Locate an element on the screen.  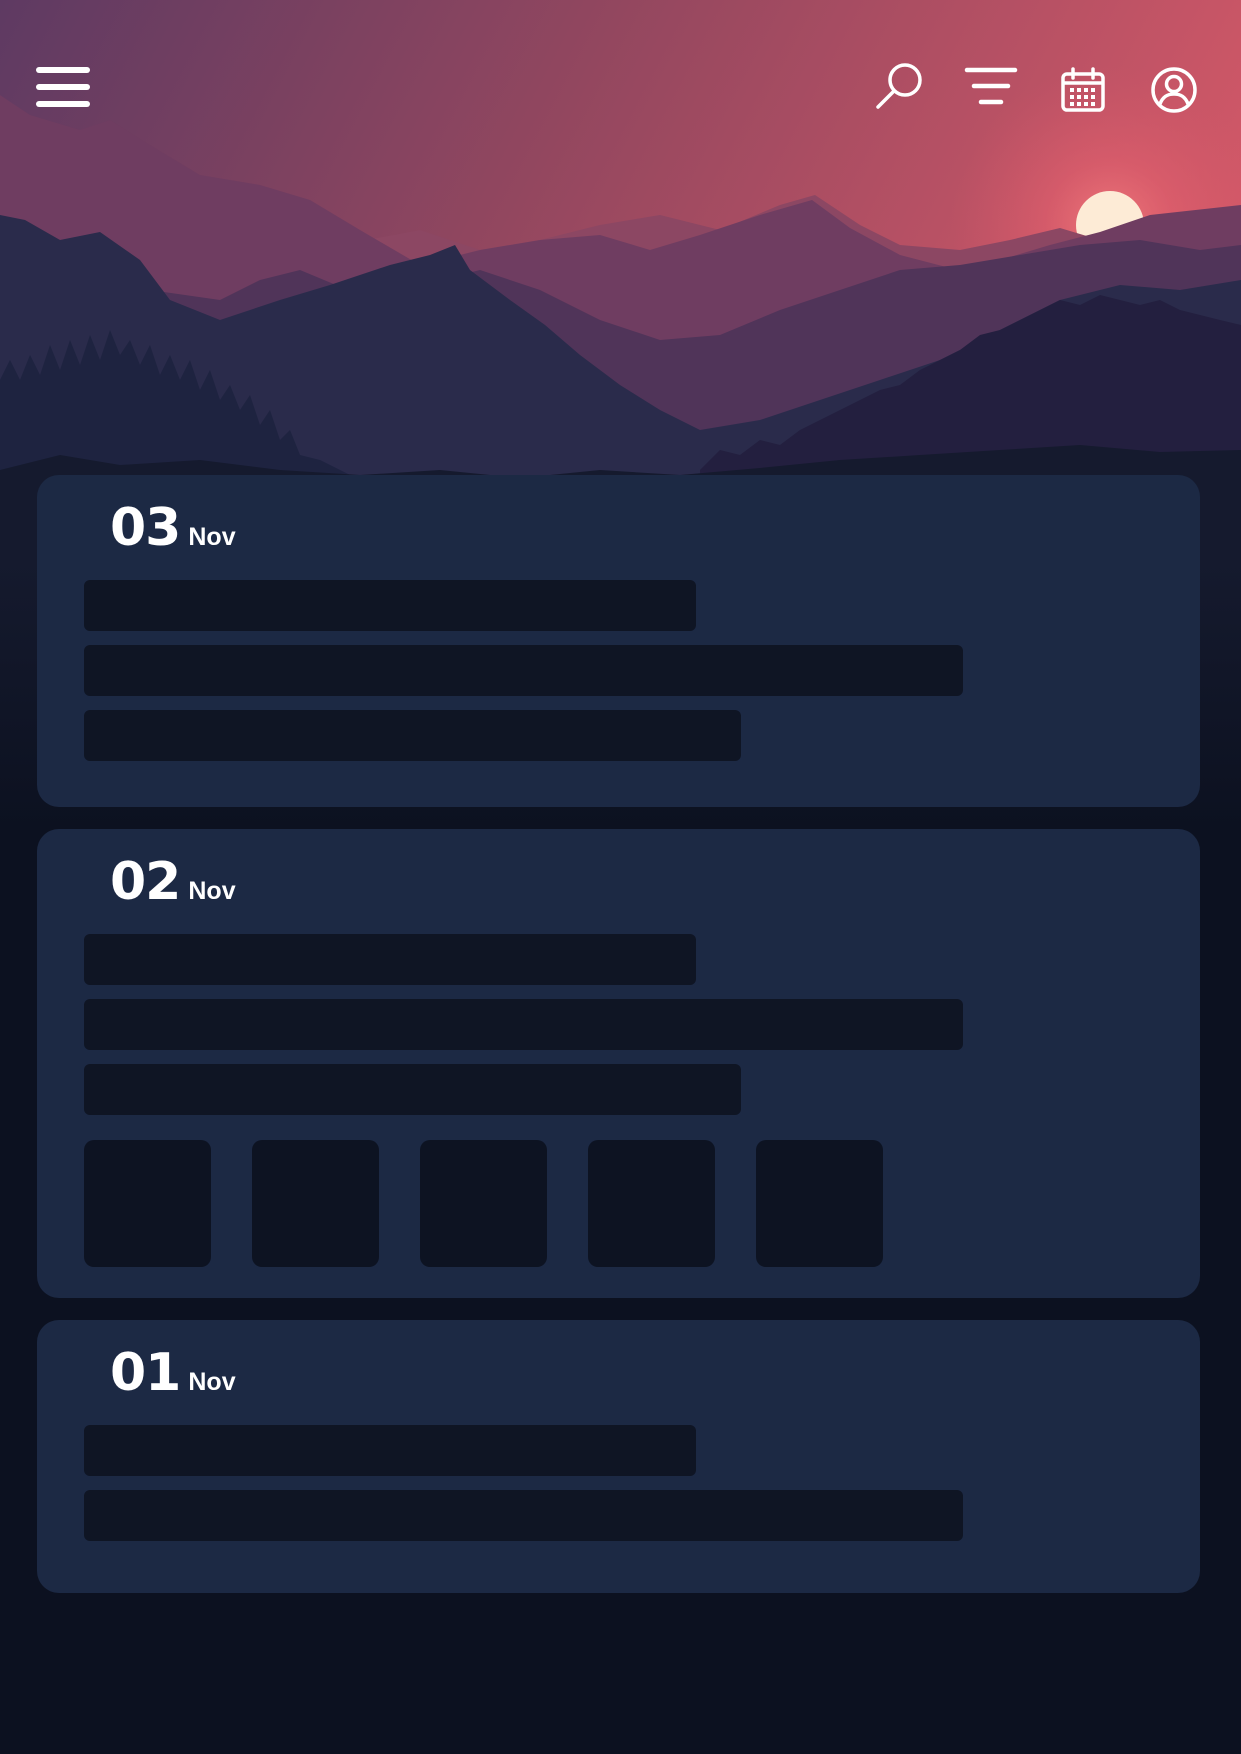
date-day: 01 is located at coordinates (145, 1373).